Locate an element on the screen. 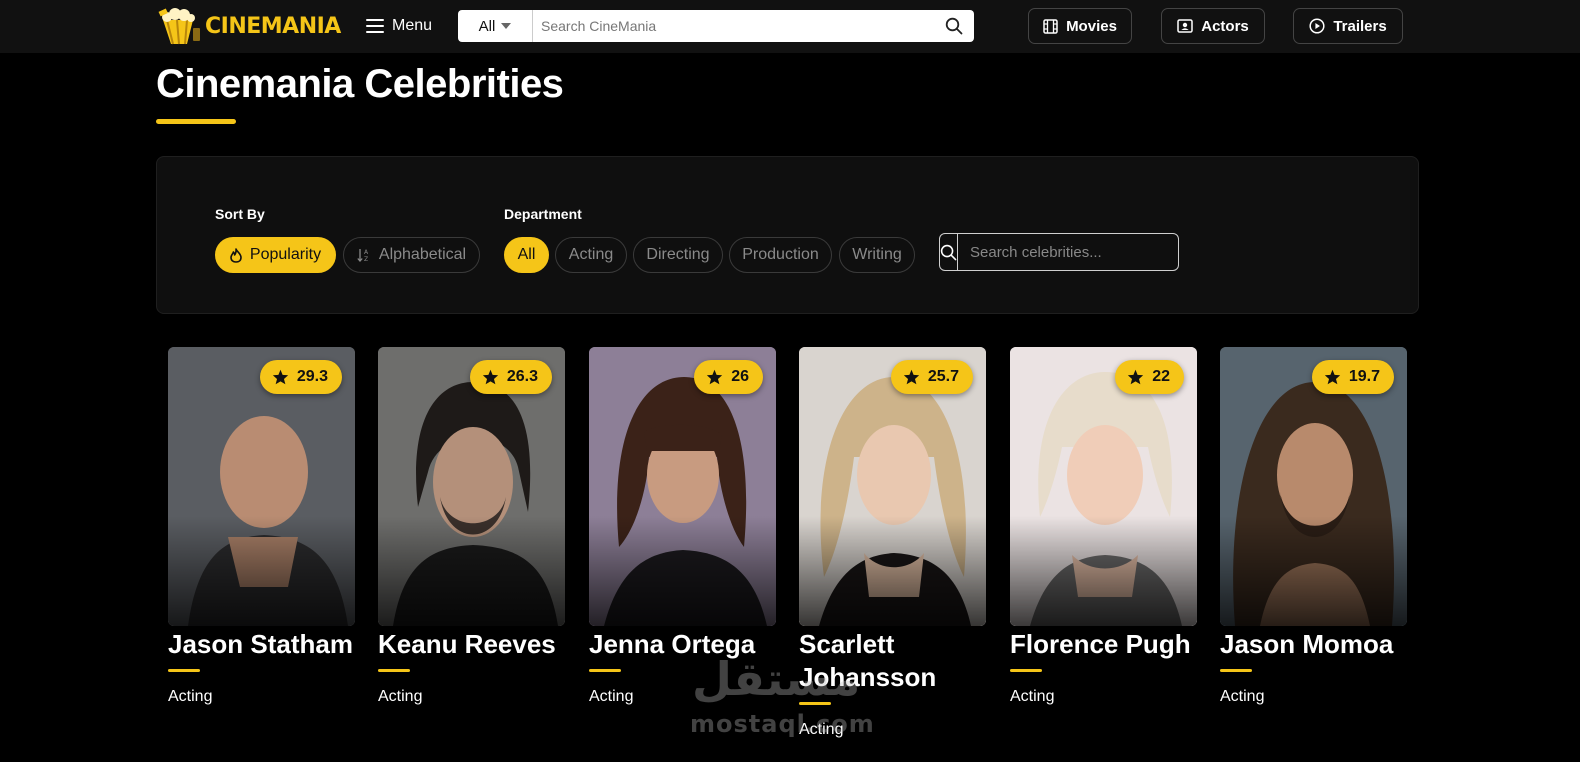 This screenshot has height=762, width=1580. department-production-label: Production is located at coordinates (780, 254).